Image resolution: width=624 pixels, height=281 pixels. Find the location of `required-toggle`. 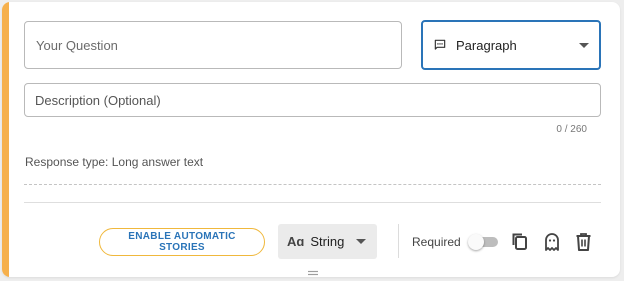

required-toggle is located at coordinates (483, 242).